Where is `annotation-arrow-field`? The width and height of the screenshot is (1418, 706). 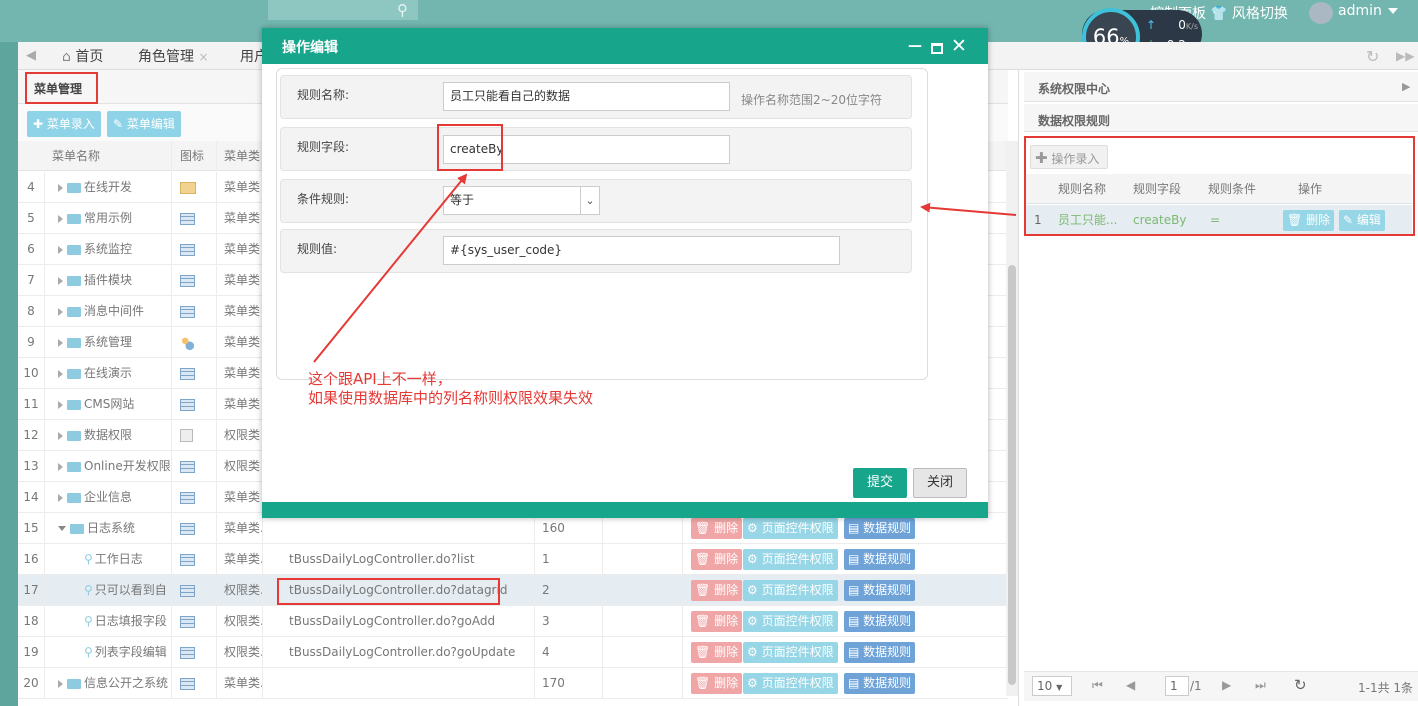
annotation-arrow-field is located at coordinates (390, 268).